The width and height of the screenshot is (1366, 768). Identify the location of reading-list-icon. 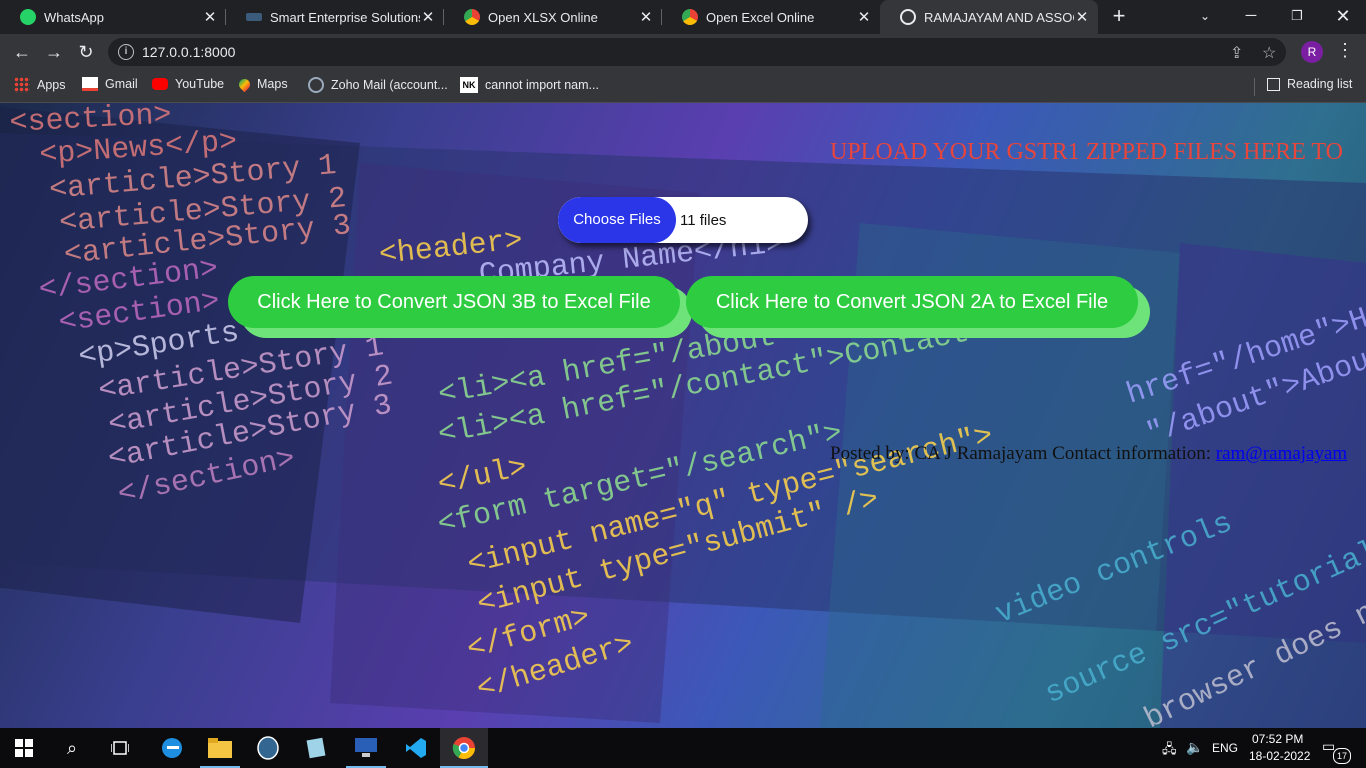
(1273, 84).